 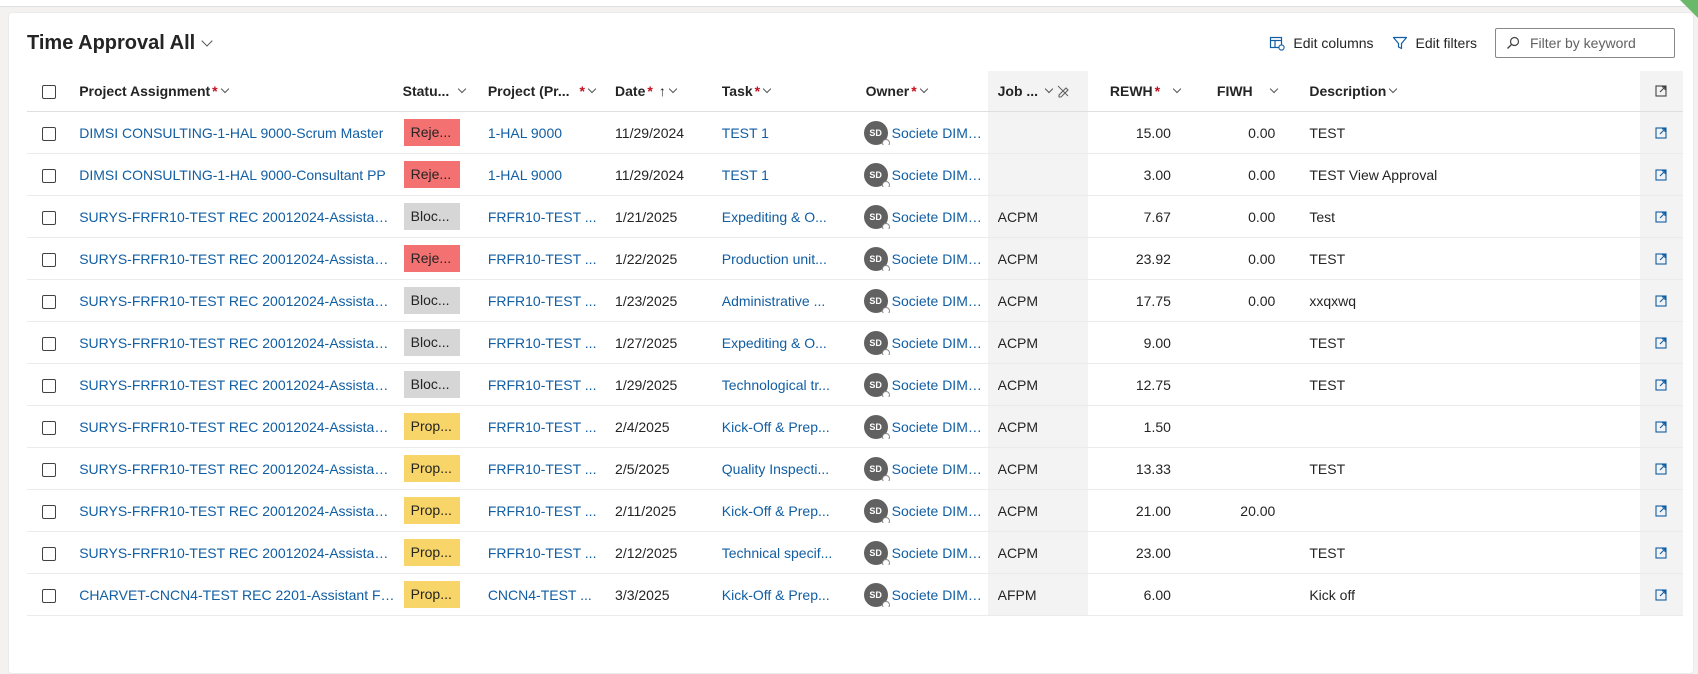 I want to click on project-assignment-link: DIMSI CONSULTING-1-HAL 9000-Scrum Master, so click(x=231, y=133).